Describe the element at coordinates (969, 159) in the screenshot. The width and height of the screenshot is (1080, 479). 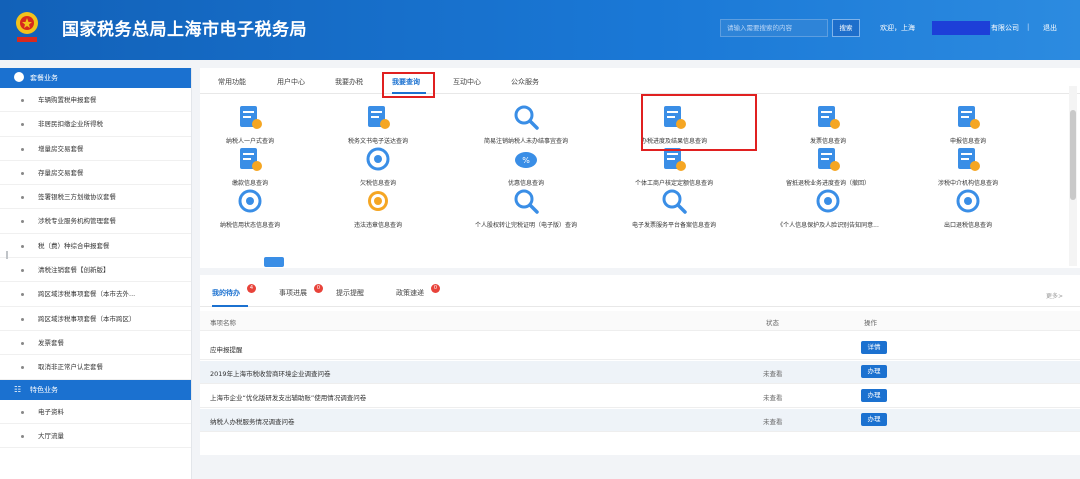
I see `tax-agency-icon` at that location.